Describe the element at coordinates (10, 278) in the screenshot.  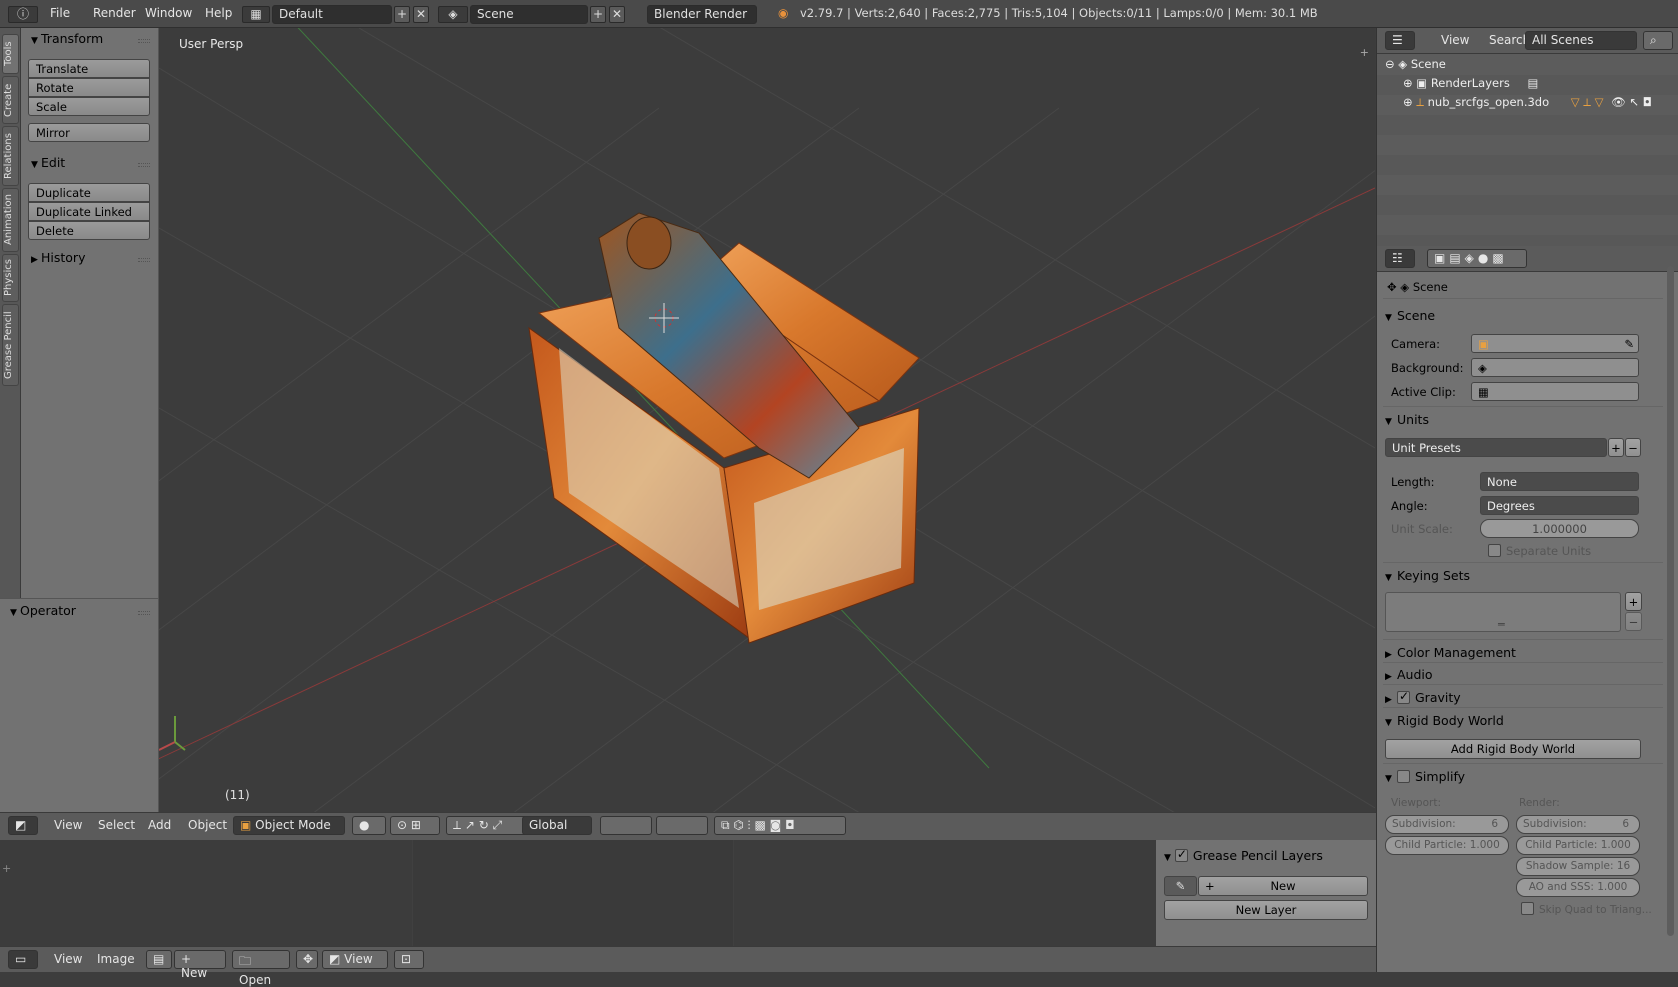
I see `tab-physics: Physics` at that location.